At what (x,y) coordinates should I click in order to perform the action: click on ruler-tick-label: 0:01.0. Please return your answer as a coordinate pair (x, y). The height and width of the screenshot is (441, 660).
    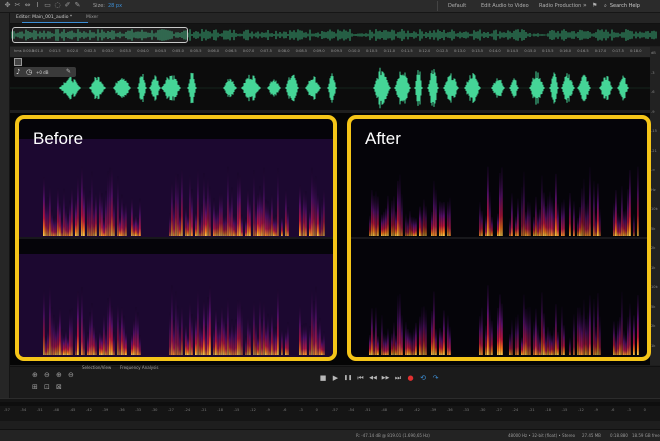
    Looking at the image, I should click on (37, 51).